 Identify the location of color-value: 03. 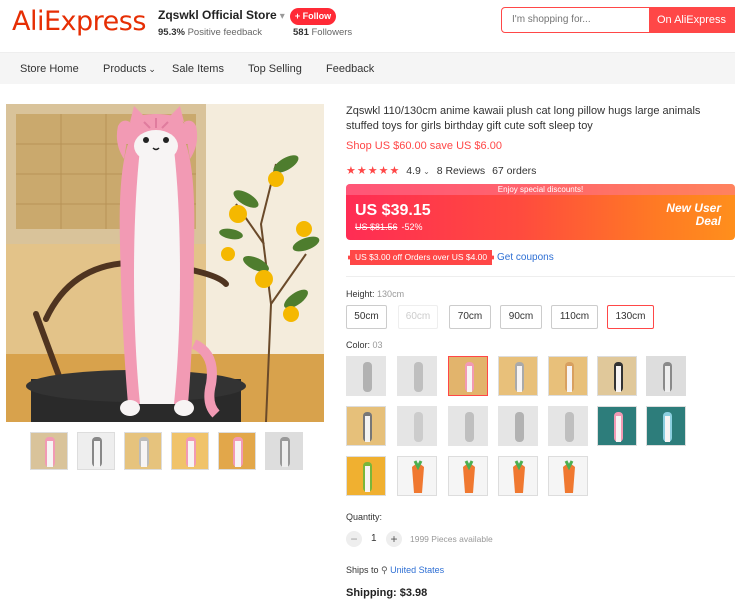
(377, 345).